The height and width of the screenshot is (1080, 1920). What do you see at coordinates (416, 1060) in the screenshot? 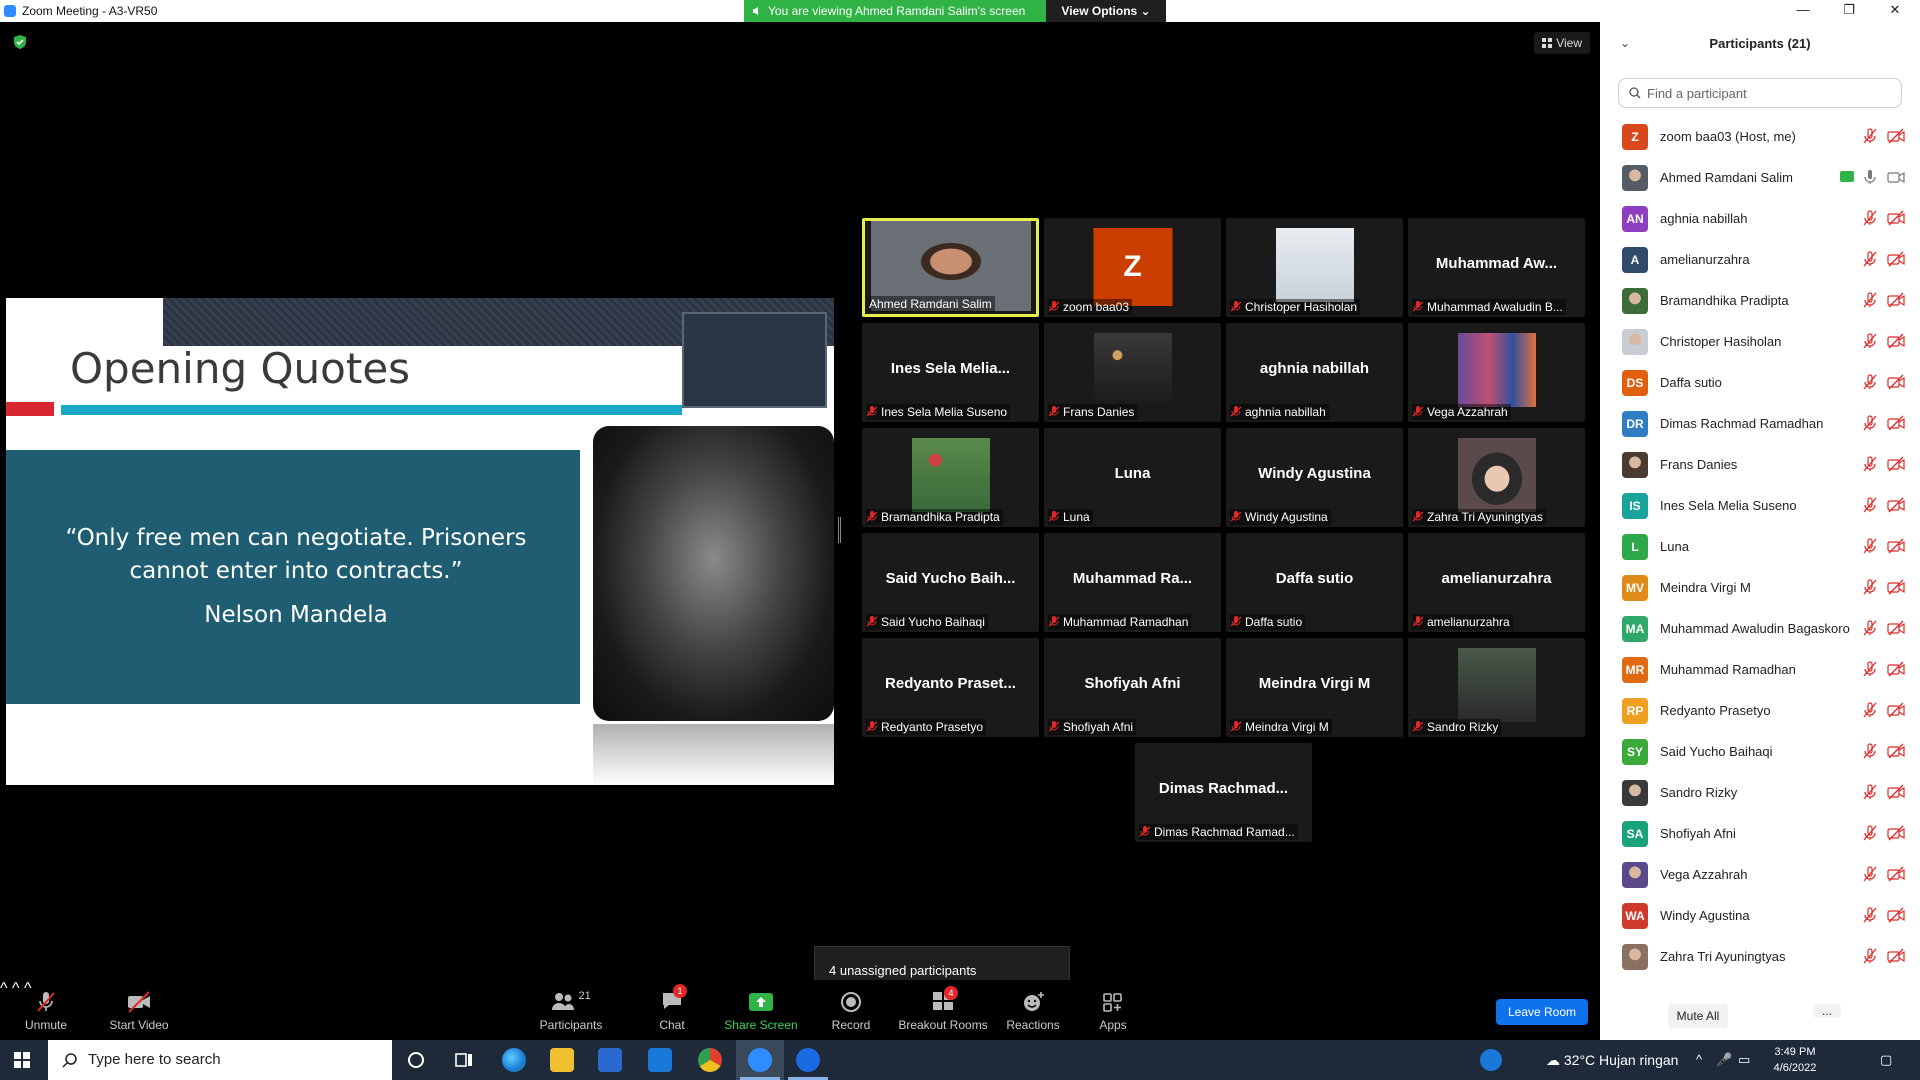
I see `cortana-icon` at bounding box center [416, 1060].